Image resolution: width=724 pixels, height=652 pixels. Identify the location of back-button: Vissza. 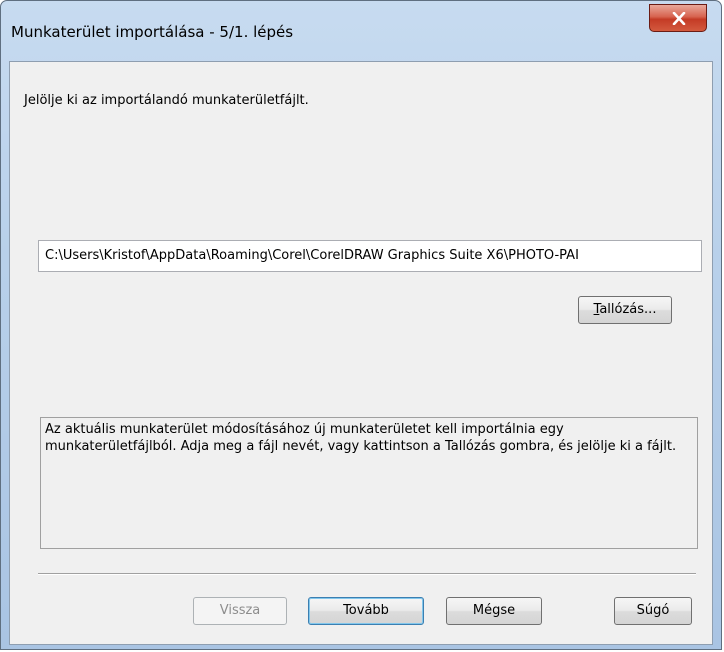
(240, 611).